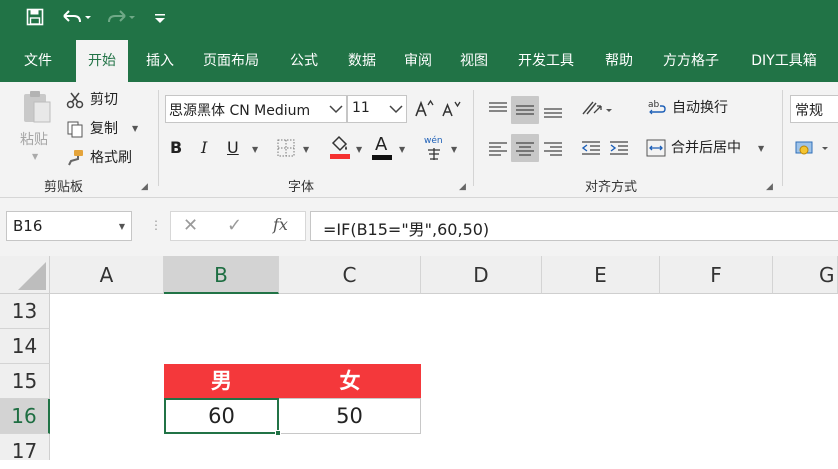  Describe the element at coordinates (424, 110) in the screenshot. I see `increase-font-size-button` at that location.